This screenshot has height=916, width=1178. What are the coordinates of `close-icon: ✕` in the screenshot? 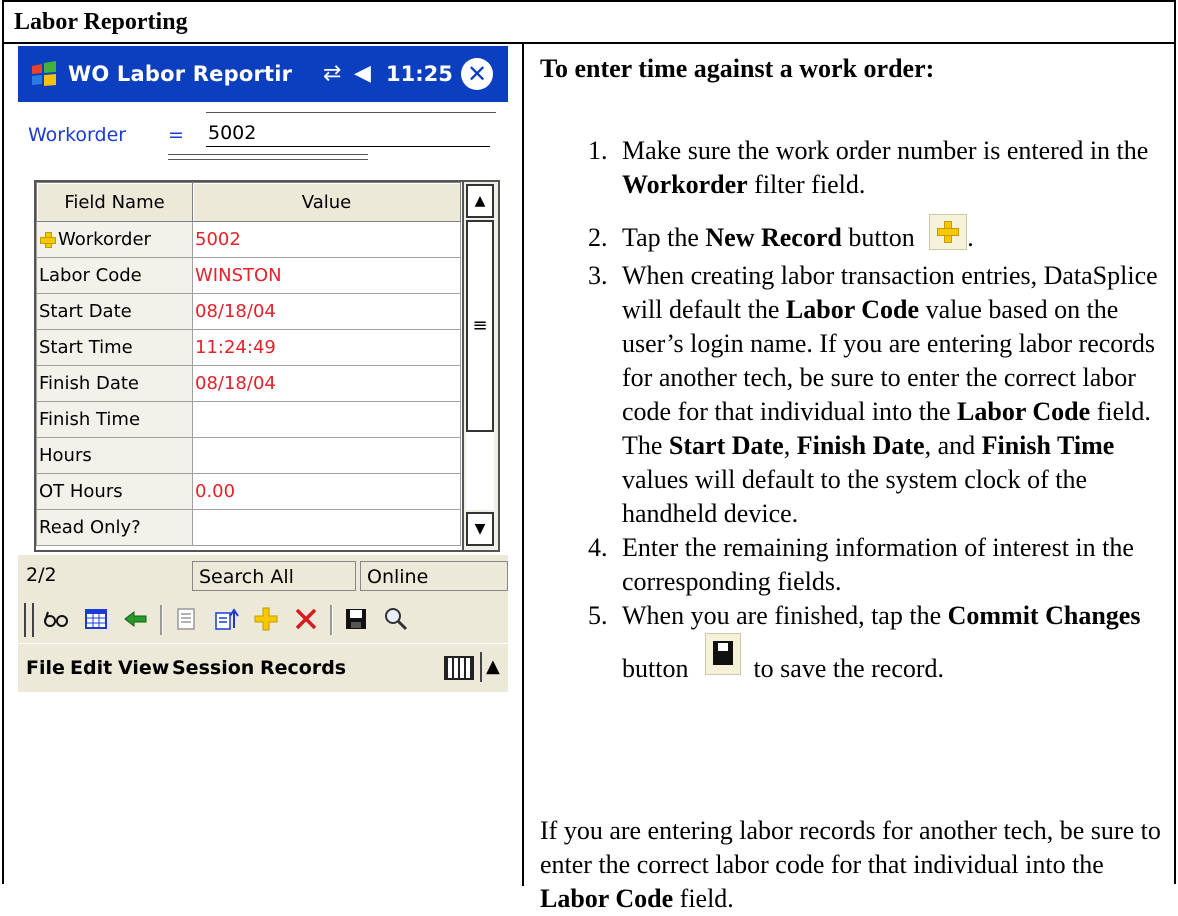 It's located at (477, 74).